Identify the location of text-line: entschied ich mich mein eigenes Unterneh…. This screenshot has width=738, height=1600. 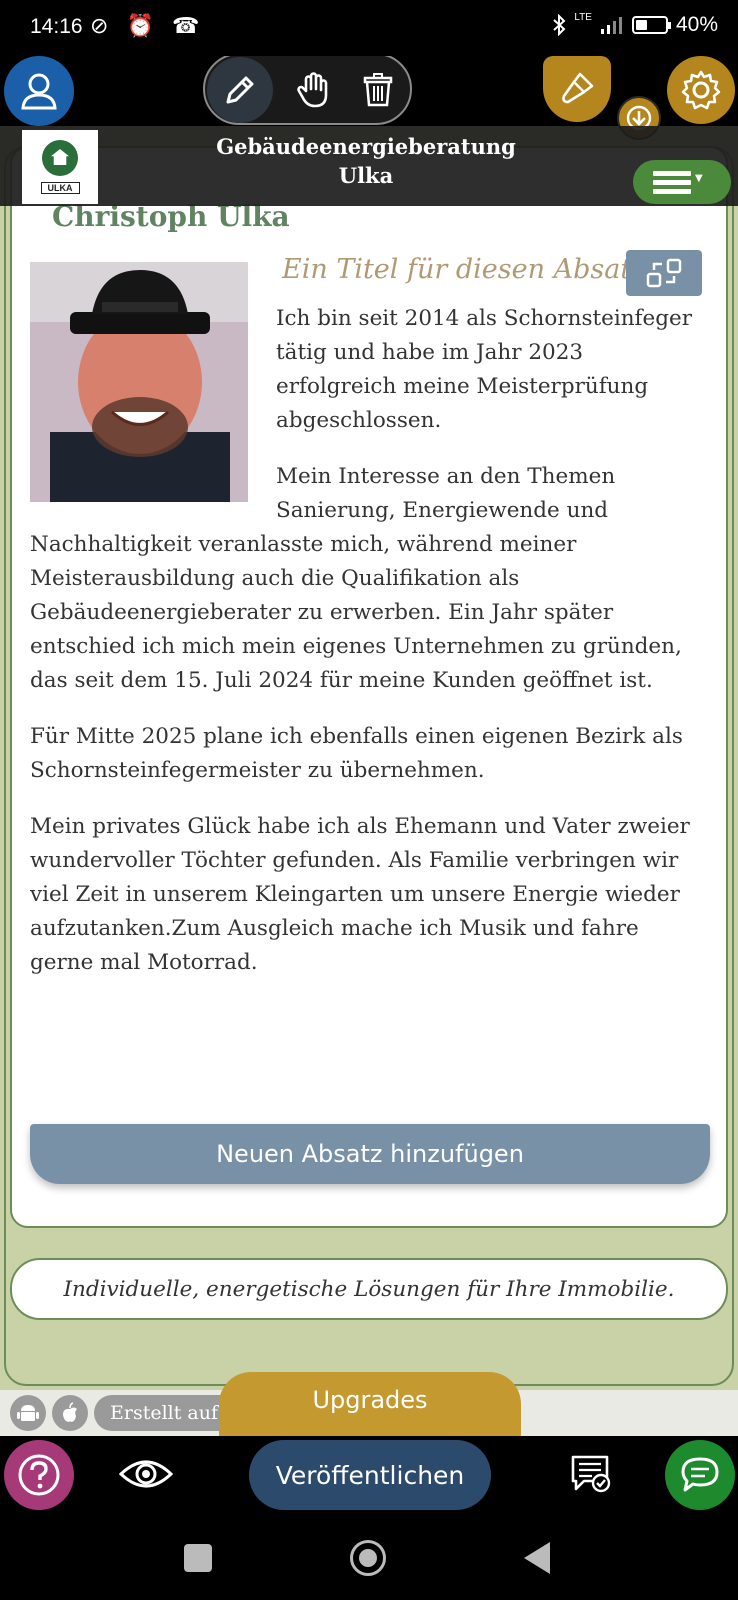
(356, 646).